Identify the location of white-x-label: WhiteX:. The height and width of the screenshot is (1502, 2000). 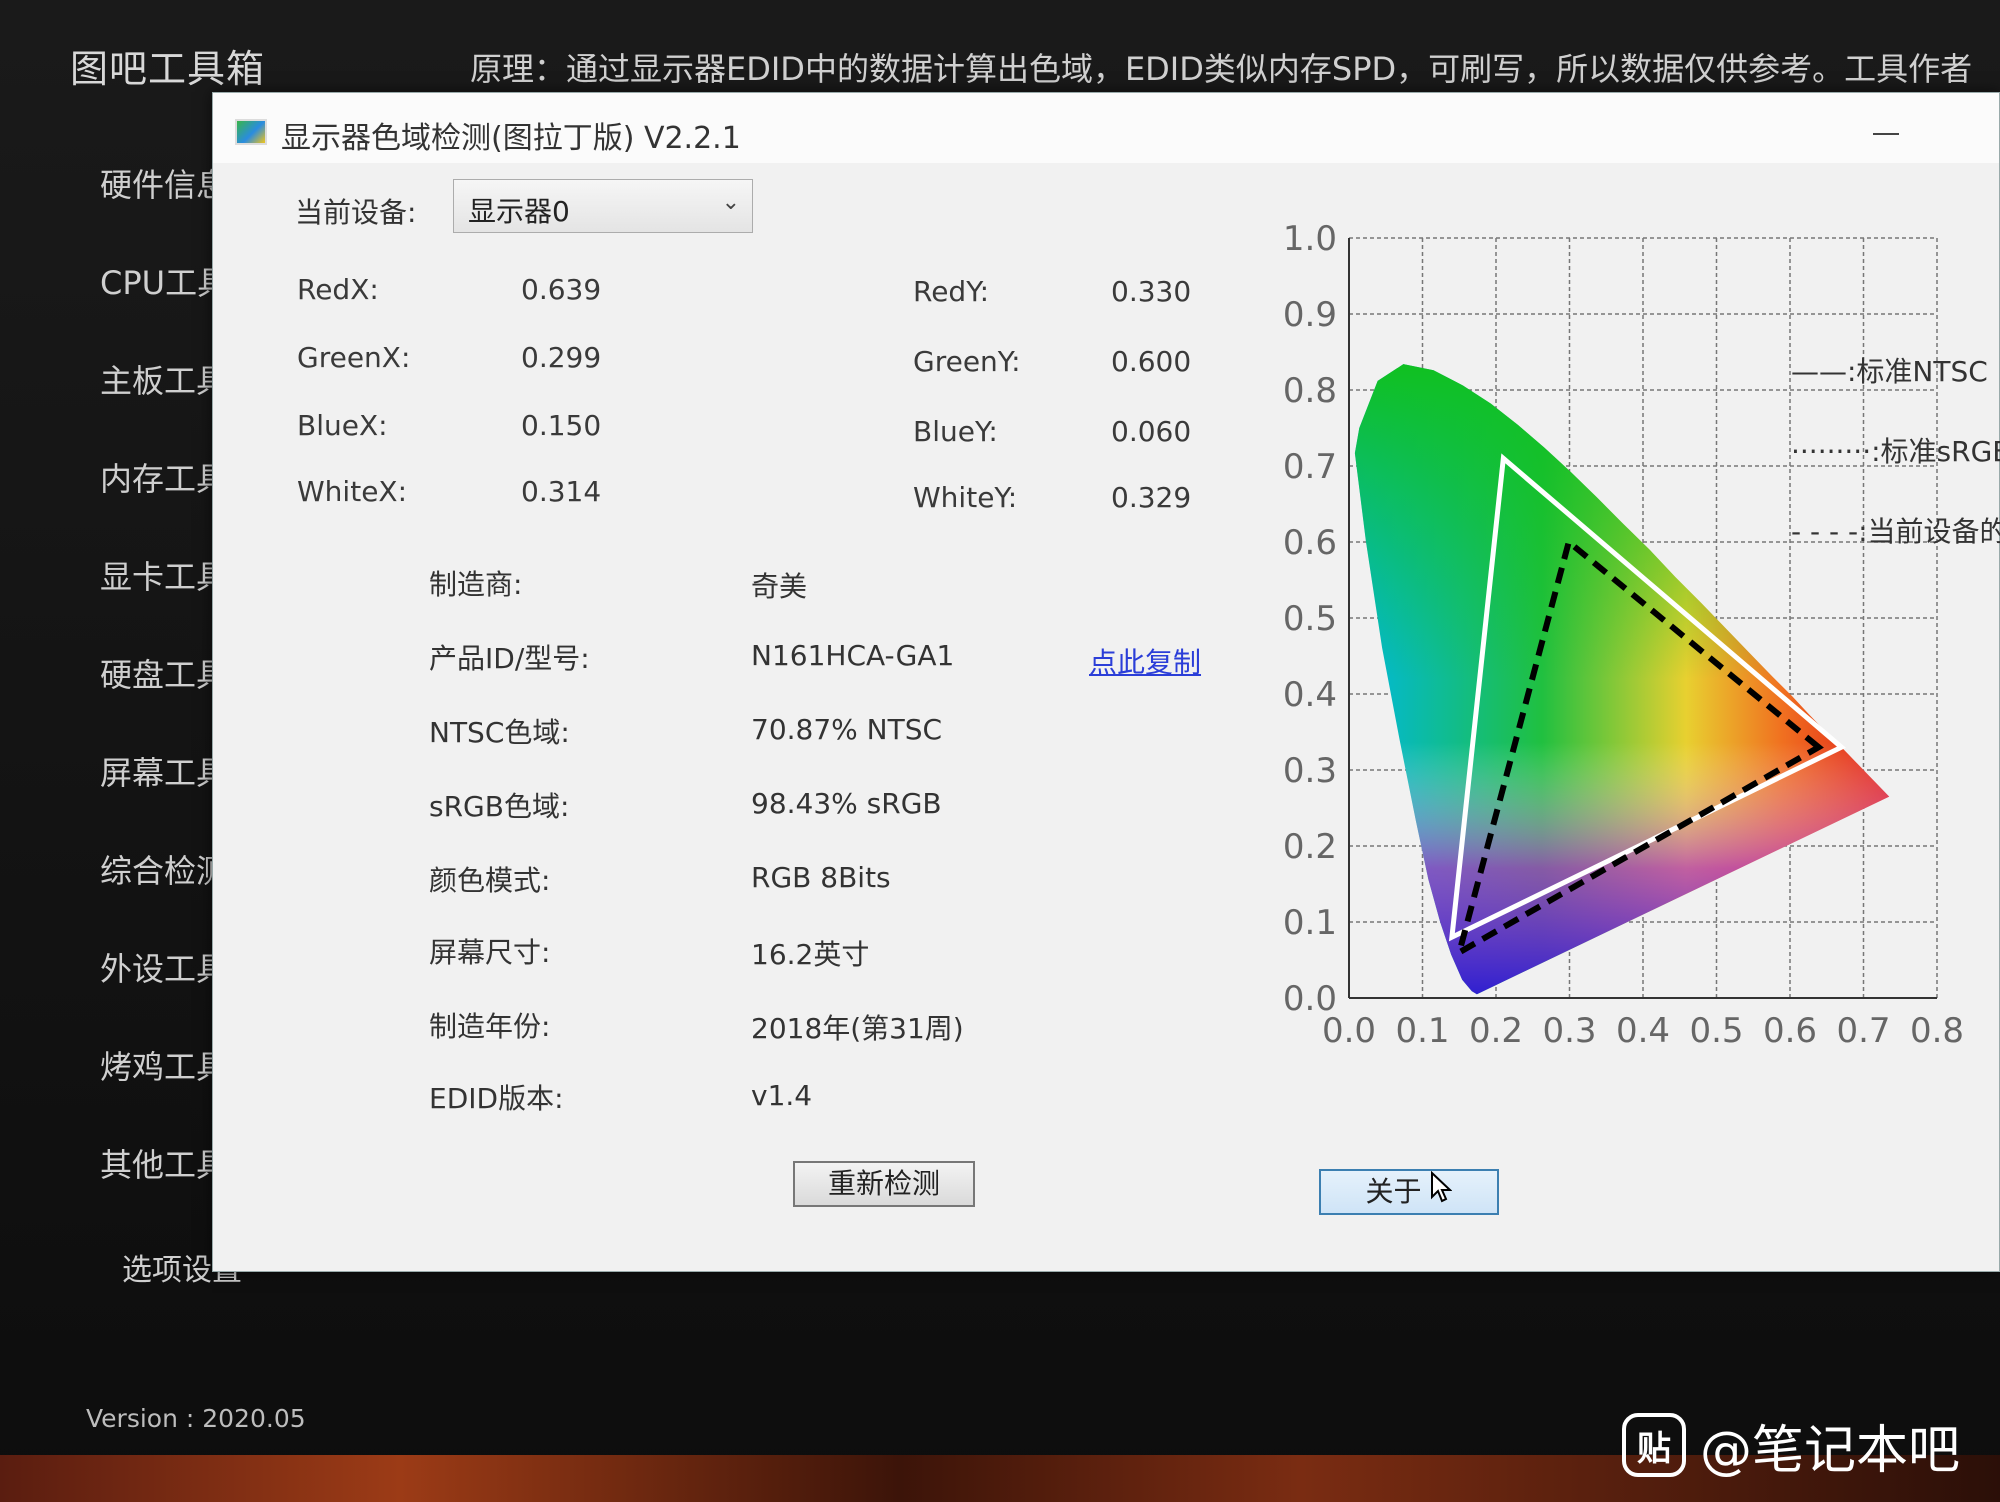
(352, 491).